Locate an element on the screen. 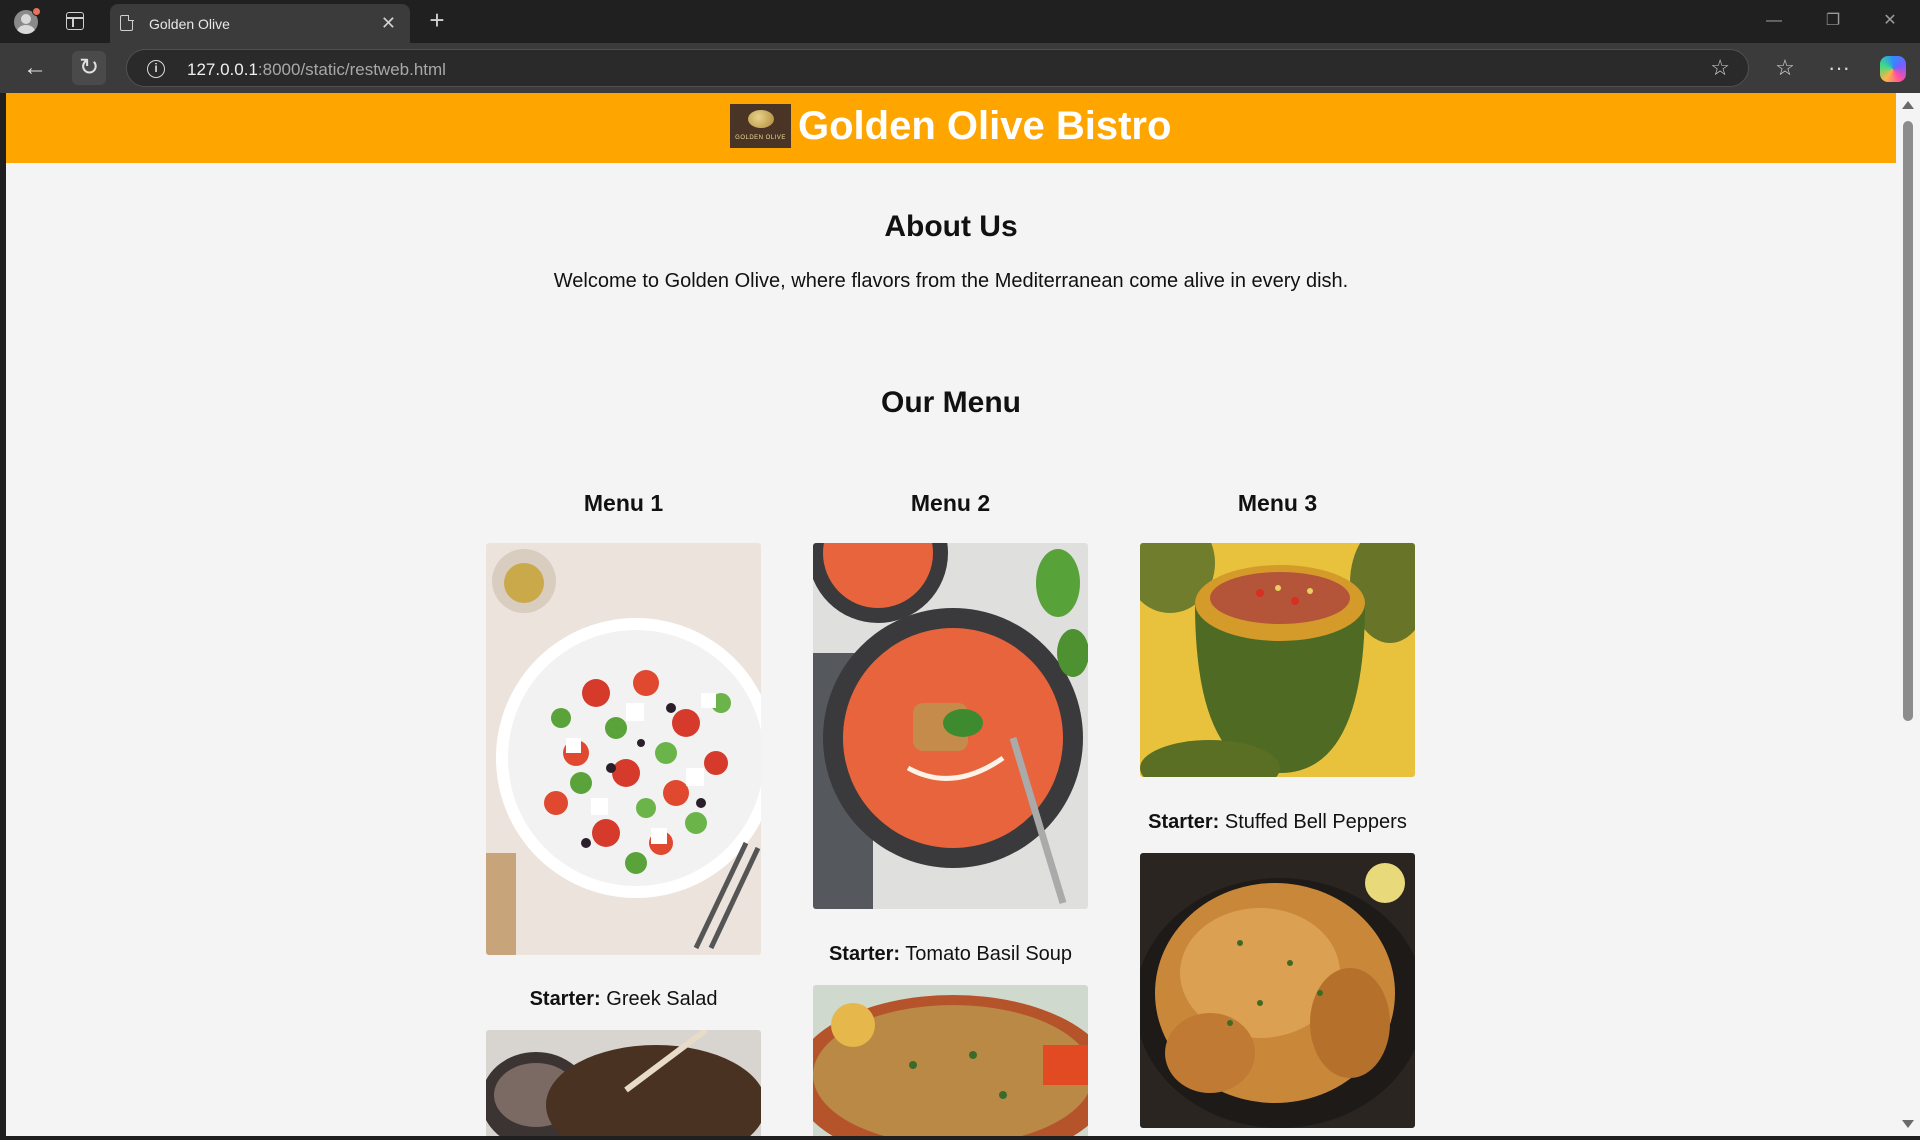 This screenshot has height=1140, width=1920. starter-name: Greek Salad is located at coordinates (662, 999).